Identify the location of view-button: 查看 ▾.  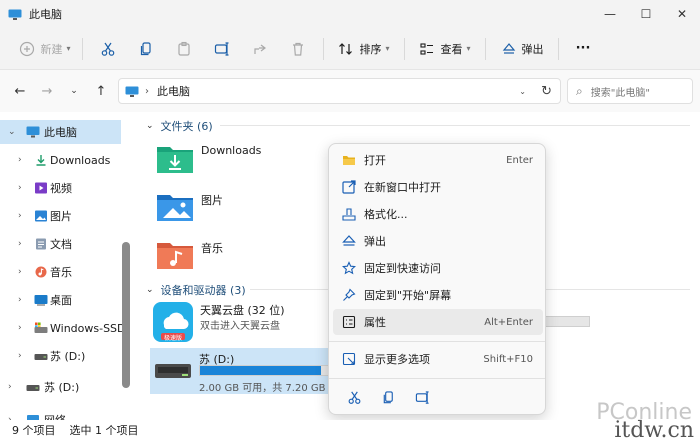
(445, 49).